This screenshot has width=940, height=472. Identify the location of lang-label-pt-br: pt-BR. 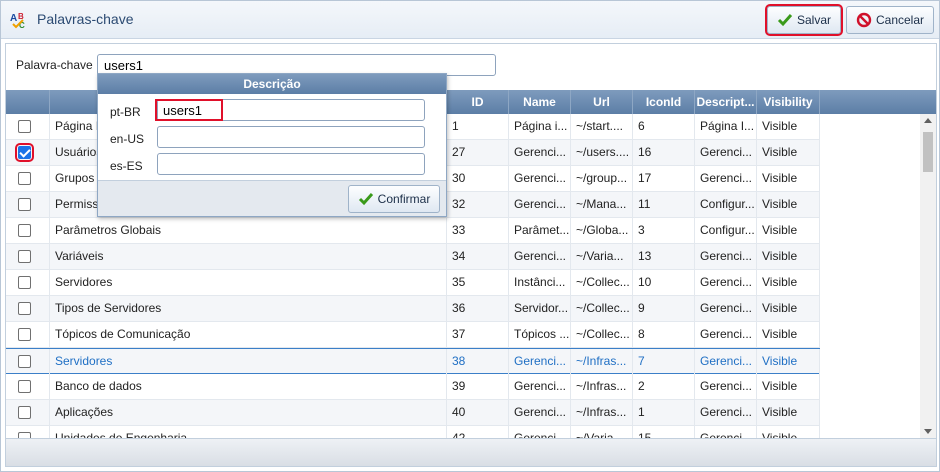
(125, 112).